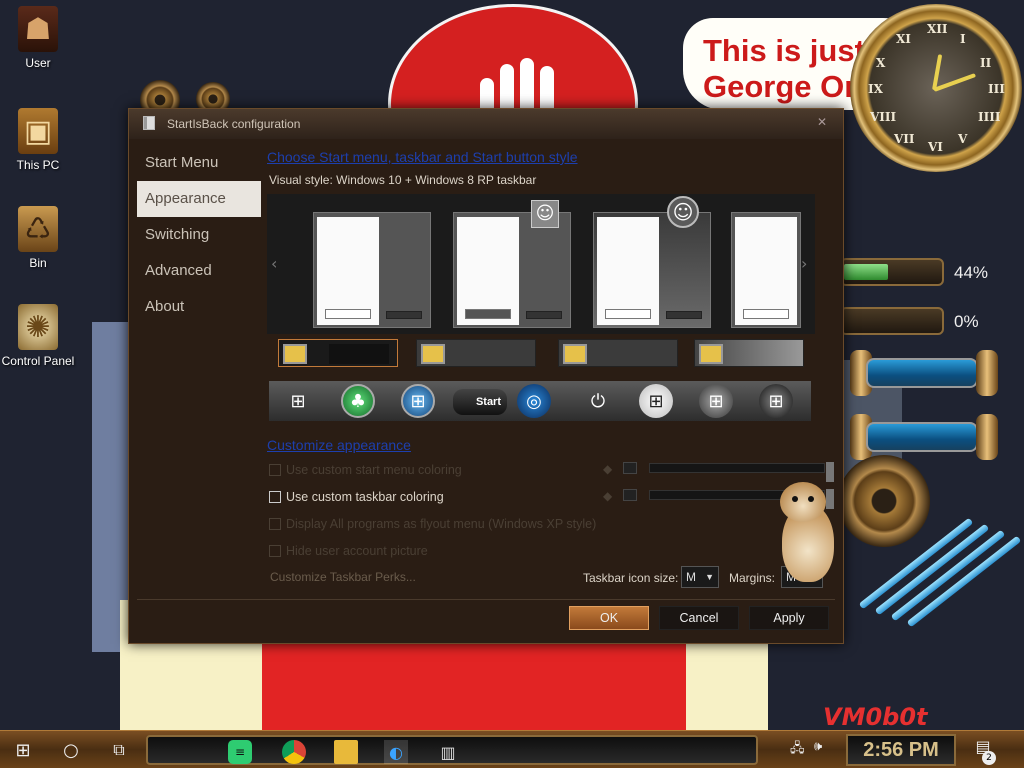 Image resolution: width=1024 pixels, height=768 pixels. Describe the element at coordinates (348, 551) in the screenshot. I see `option-hide-account-picture: Hide user account picture` at that location.